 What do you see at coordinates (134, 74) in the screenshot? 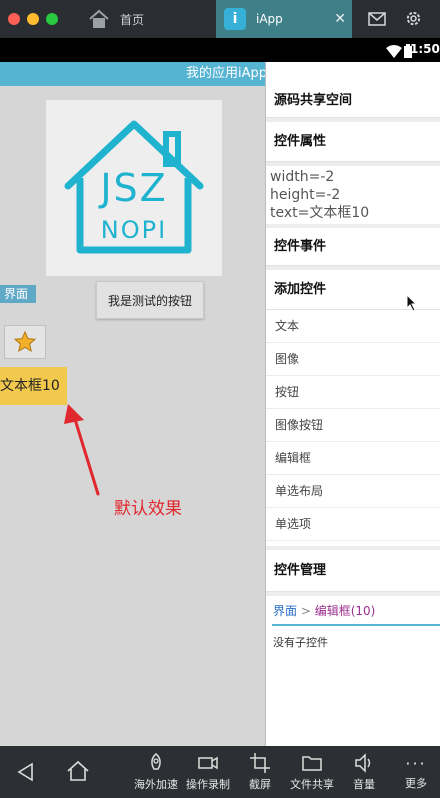
I see `app-header: 我的应用iApp` at bounding box center [134, 74].